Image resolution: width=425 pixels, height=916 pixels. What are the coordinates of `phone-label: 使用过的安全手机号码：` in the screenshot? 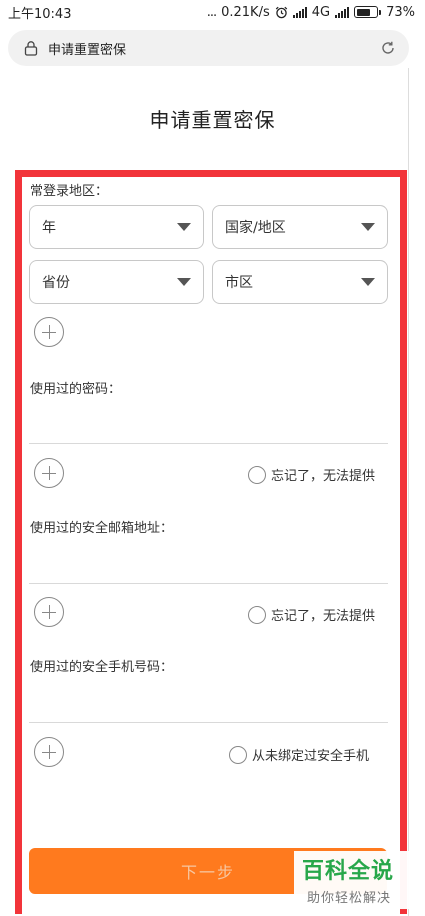 It's located at (102, 667).